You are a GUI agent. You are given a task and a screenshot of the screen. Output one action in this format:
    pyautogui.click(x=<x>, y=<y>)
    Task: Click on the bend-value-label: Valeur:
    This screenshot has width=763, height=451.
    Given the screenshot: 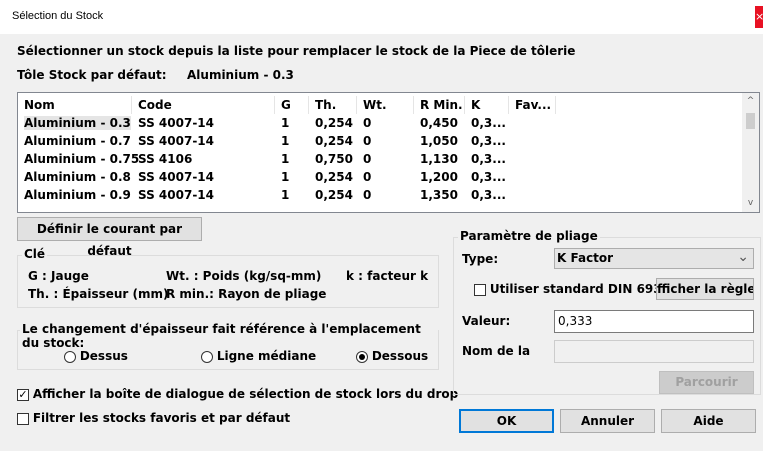 What is the action you would take?
    pyautogui.click(x=486, y=321)
    